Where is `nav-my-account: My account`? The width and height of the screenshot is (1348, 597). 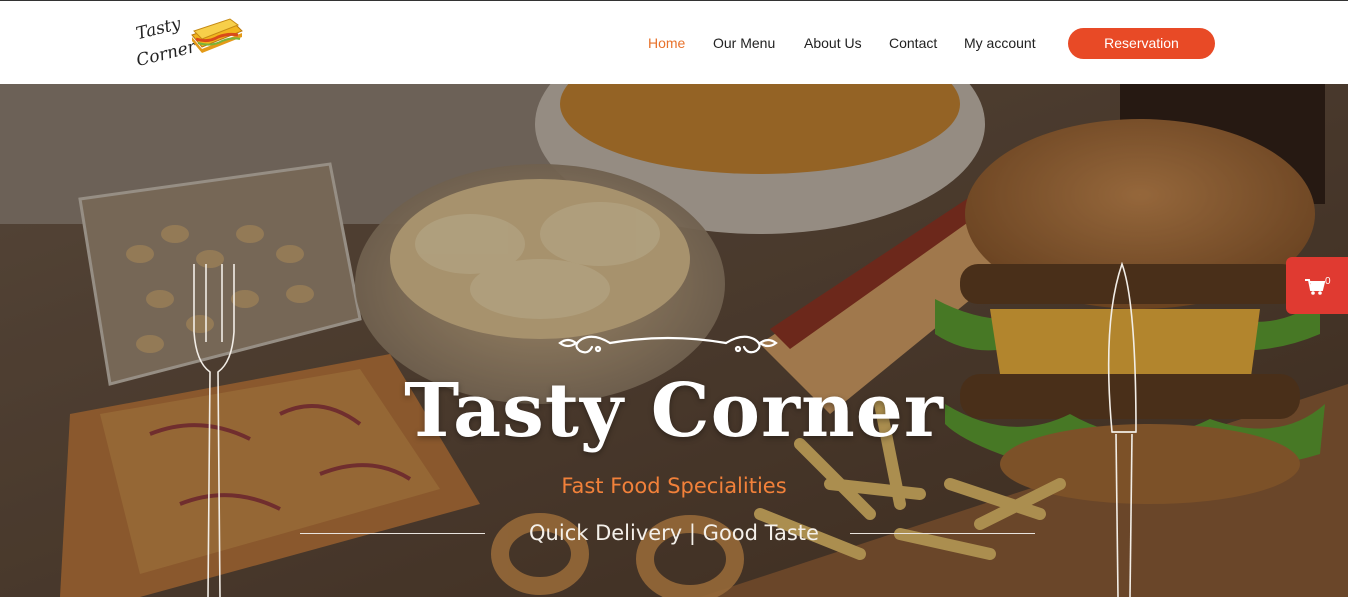 nav-my-account: My account is located at coordinates (1000, 43).